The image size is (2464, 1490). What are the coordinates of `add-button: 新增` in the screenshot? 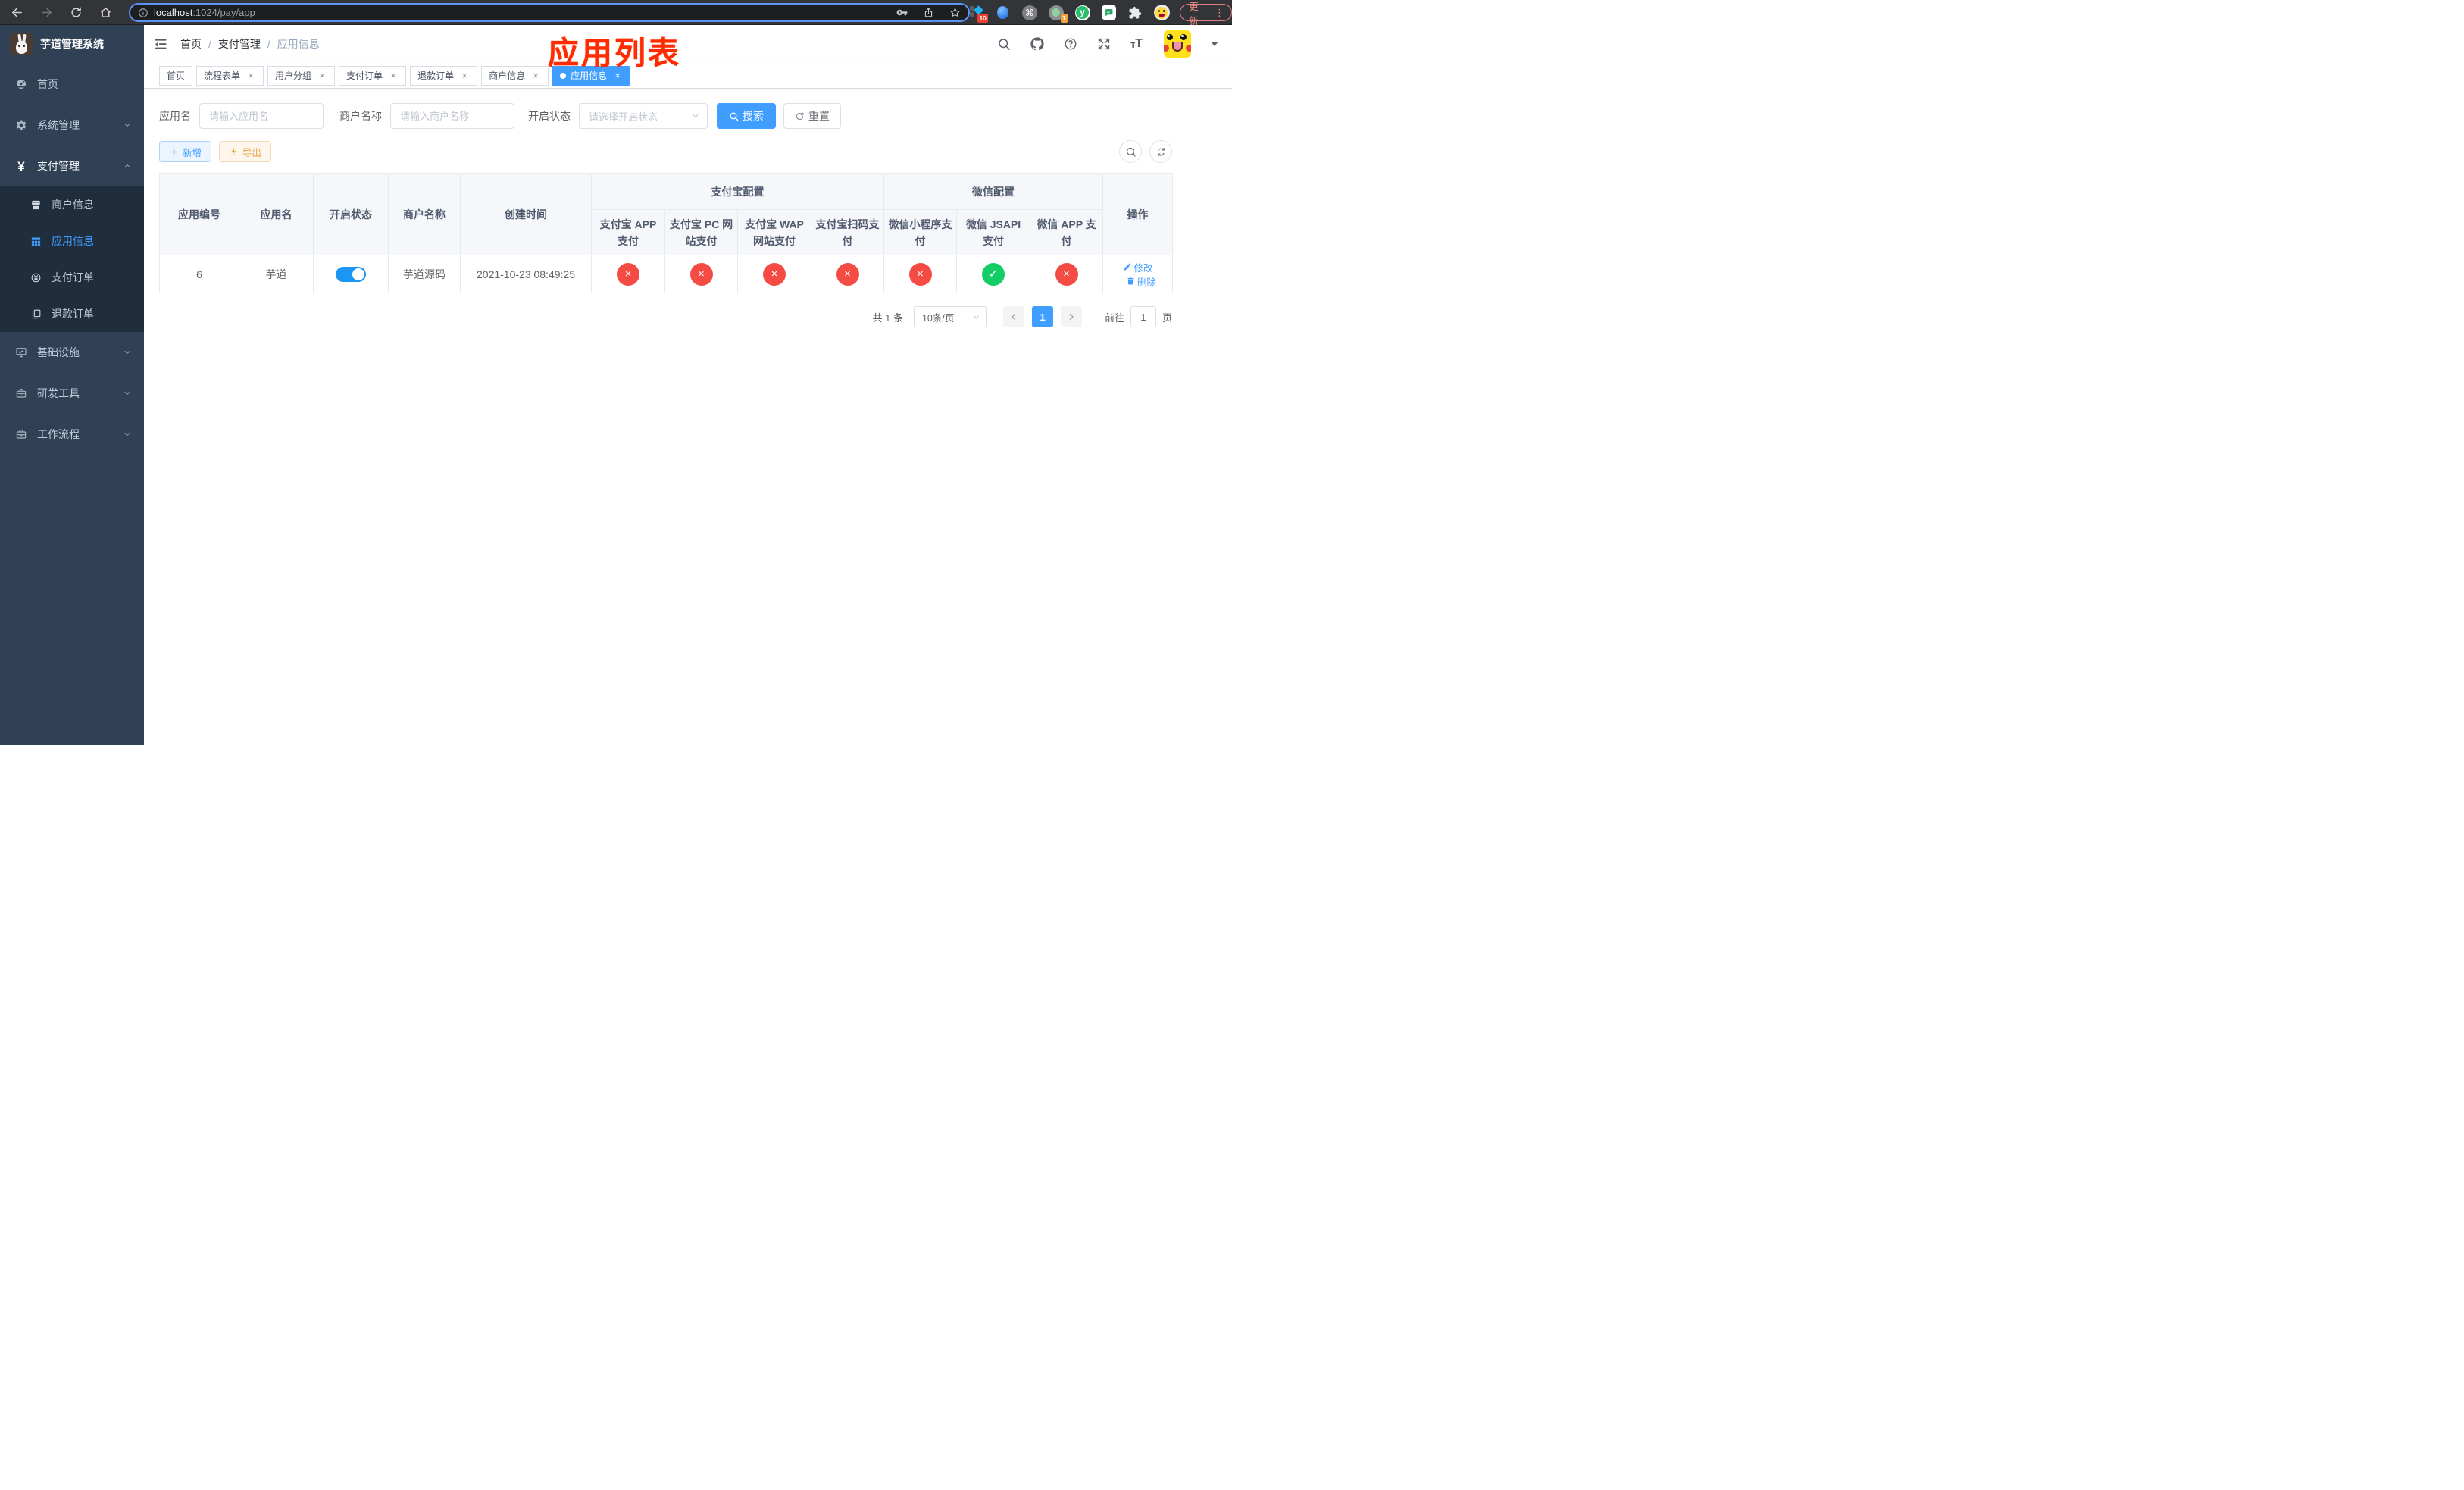 It's located at (185, 151).